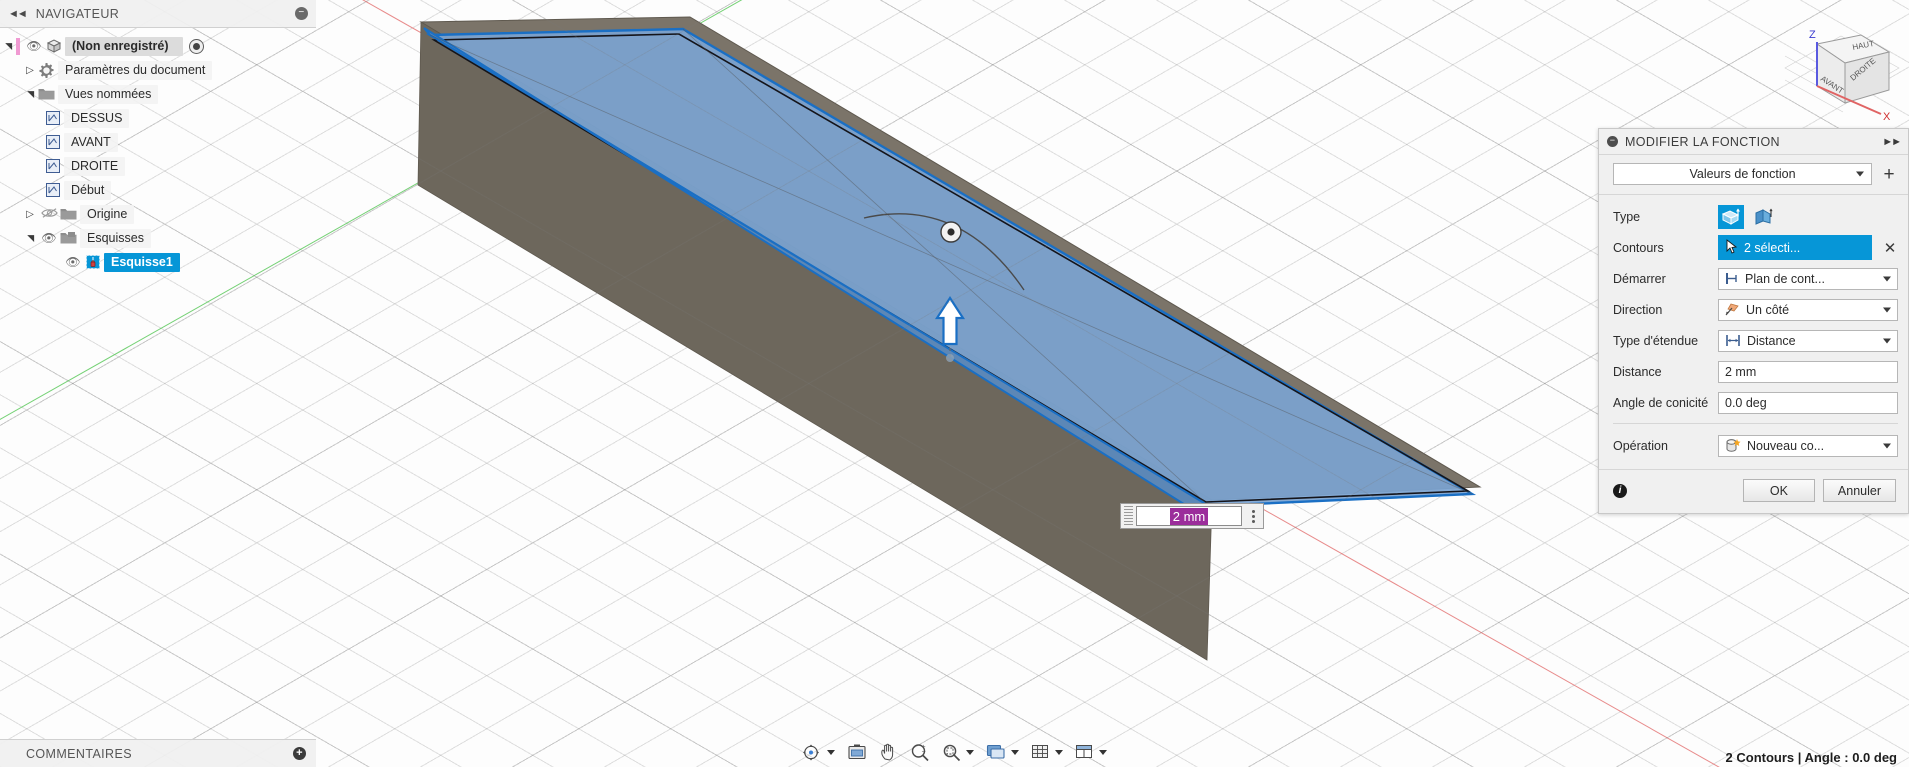 This screenshot has height=767, width=1909. Describe the element at coordinates (301, 13) in the screenshot. I see `minus-icon: −` at that location.